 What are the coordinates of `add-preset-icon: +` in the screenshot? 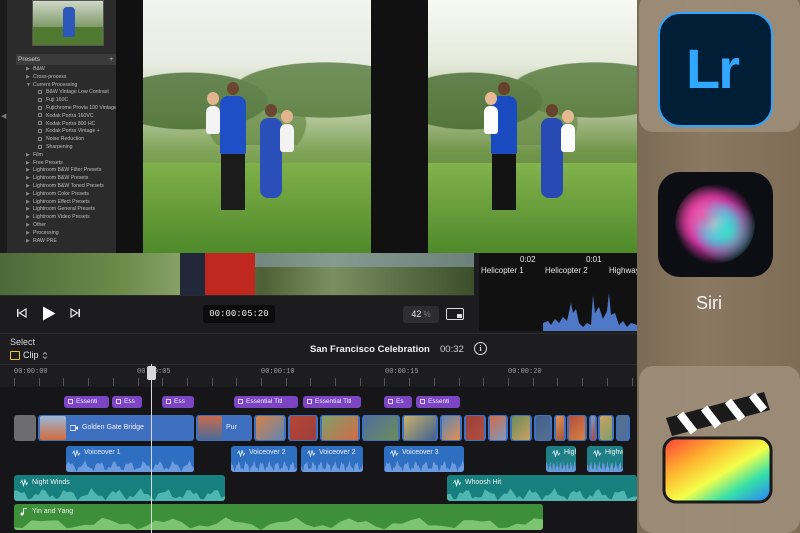 It's located at (111, 59).